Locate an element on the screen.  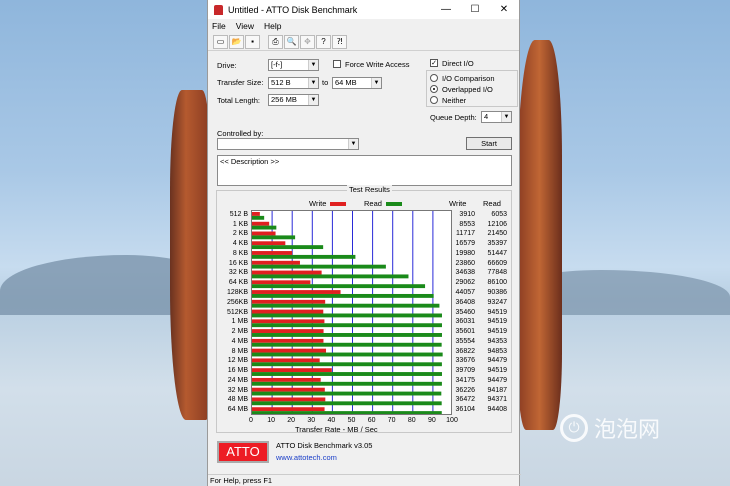
overlapped-io-radio is located at coordinates (434, 89).